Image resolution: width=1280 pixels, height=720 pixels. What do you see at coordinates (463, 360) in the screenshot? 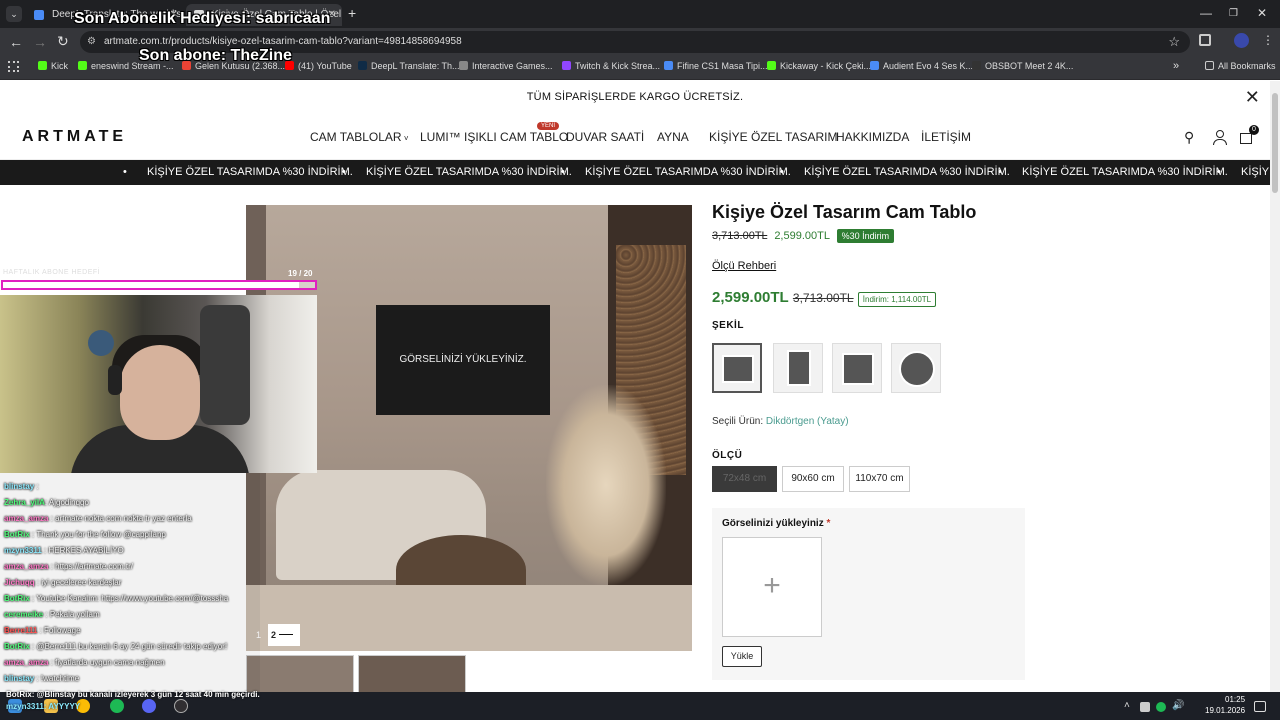
I see `canvas-preview: GÖRSELİNİZİ YÜKLEYİNİZ.` at bounding box center [463, 360].